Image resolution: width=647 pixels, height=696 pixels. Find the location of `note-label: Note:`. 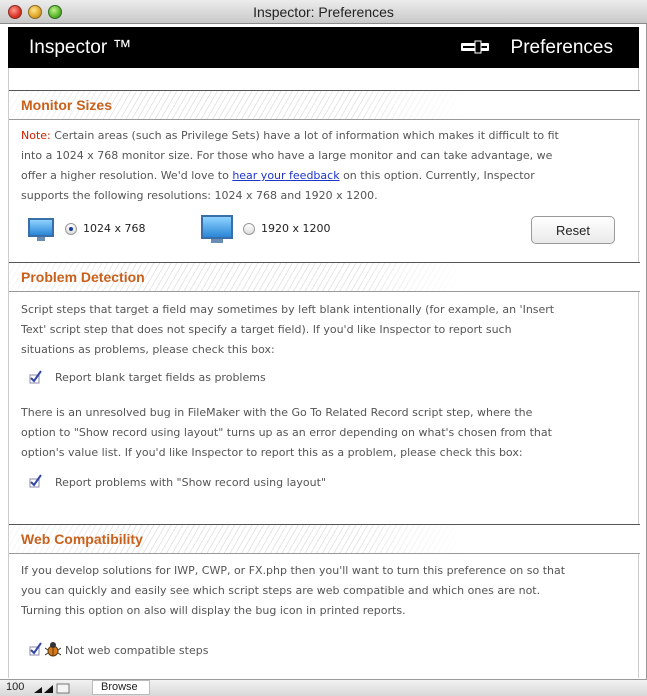

note-label: Note: is located at coordinates (36, 135).